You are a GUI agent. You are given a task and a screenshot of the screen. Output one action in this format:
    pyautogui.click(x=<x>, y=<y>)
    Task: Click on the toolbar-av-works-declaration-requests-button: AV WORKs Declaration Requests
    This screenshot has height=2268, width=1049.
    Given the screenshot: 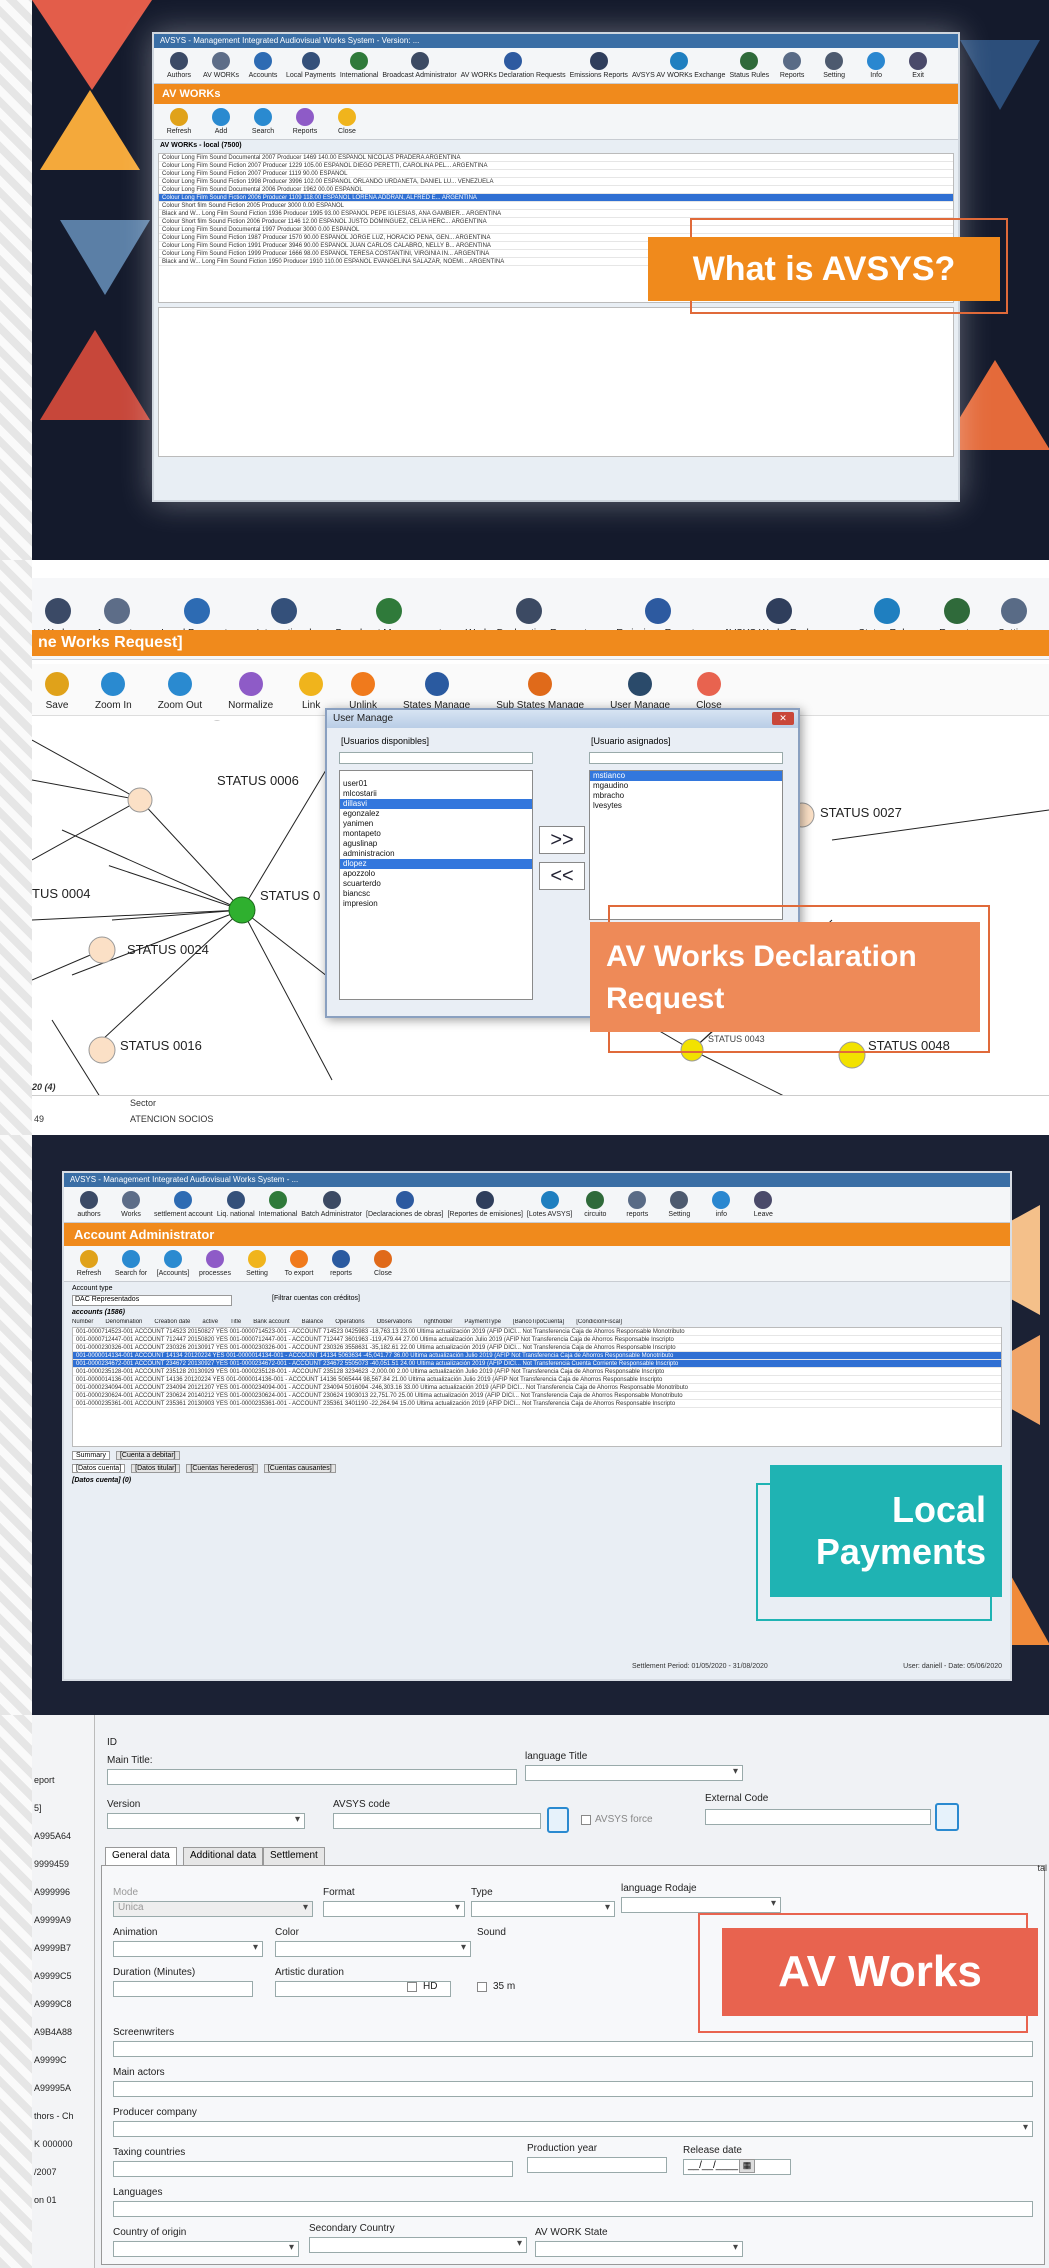 What is the action you would take?
    pyautogui.click(x=513, y=65)
    